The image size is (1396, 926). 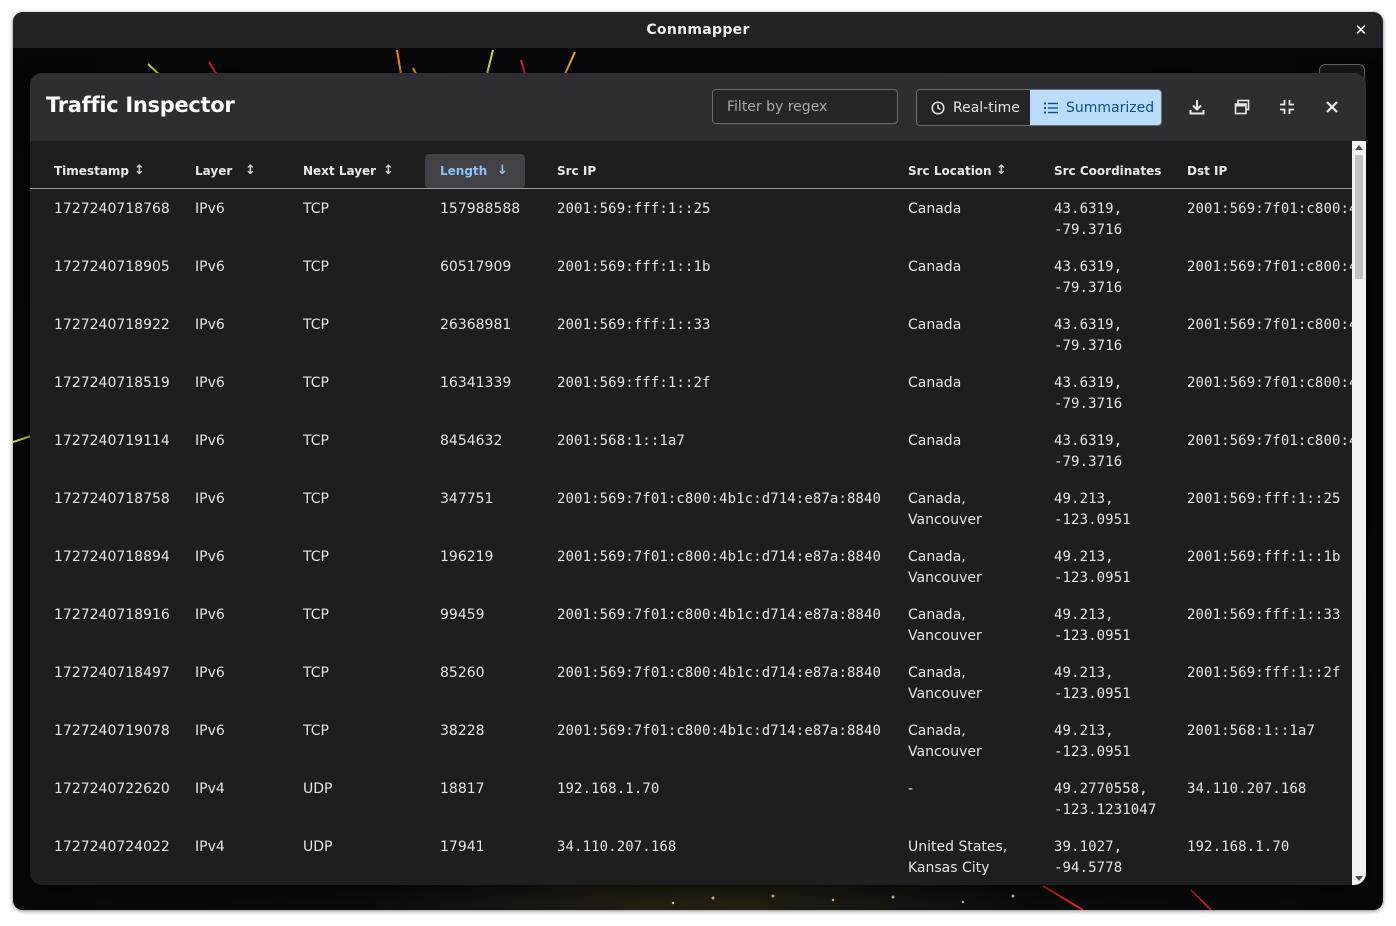 What do you see at coordinates (358, 171) in the screenshot?
I see `column-header-next-layer: Next Layer ↕` at bounding box center [358, 171].